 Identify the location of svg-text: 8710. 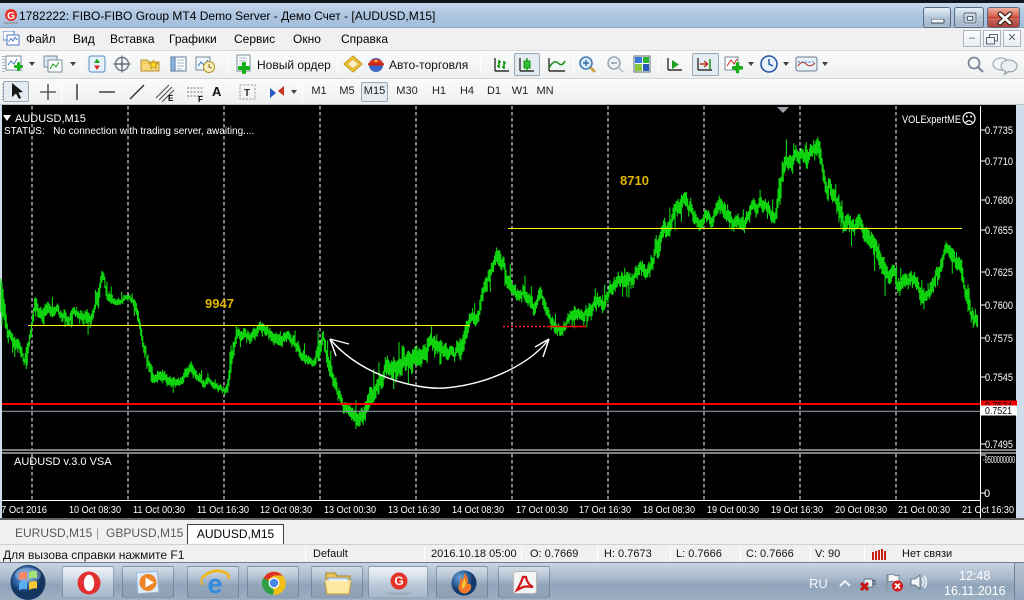
(634, 180).